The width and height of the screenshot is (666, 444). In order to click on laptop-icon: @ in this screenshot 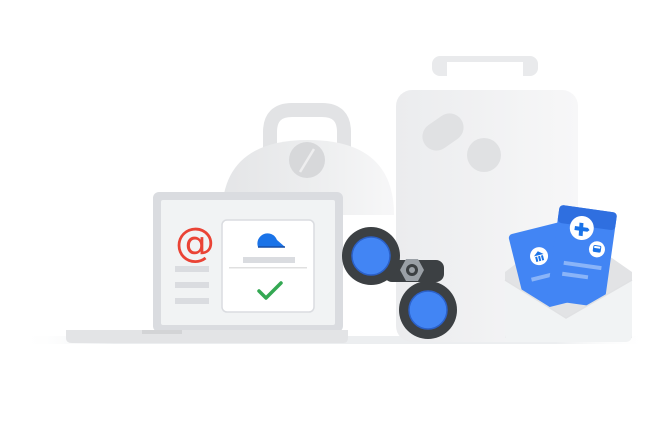, I will do `click(207, 267)`.